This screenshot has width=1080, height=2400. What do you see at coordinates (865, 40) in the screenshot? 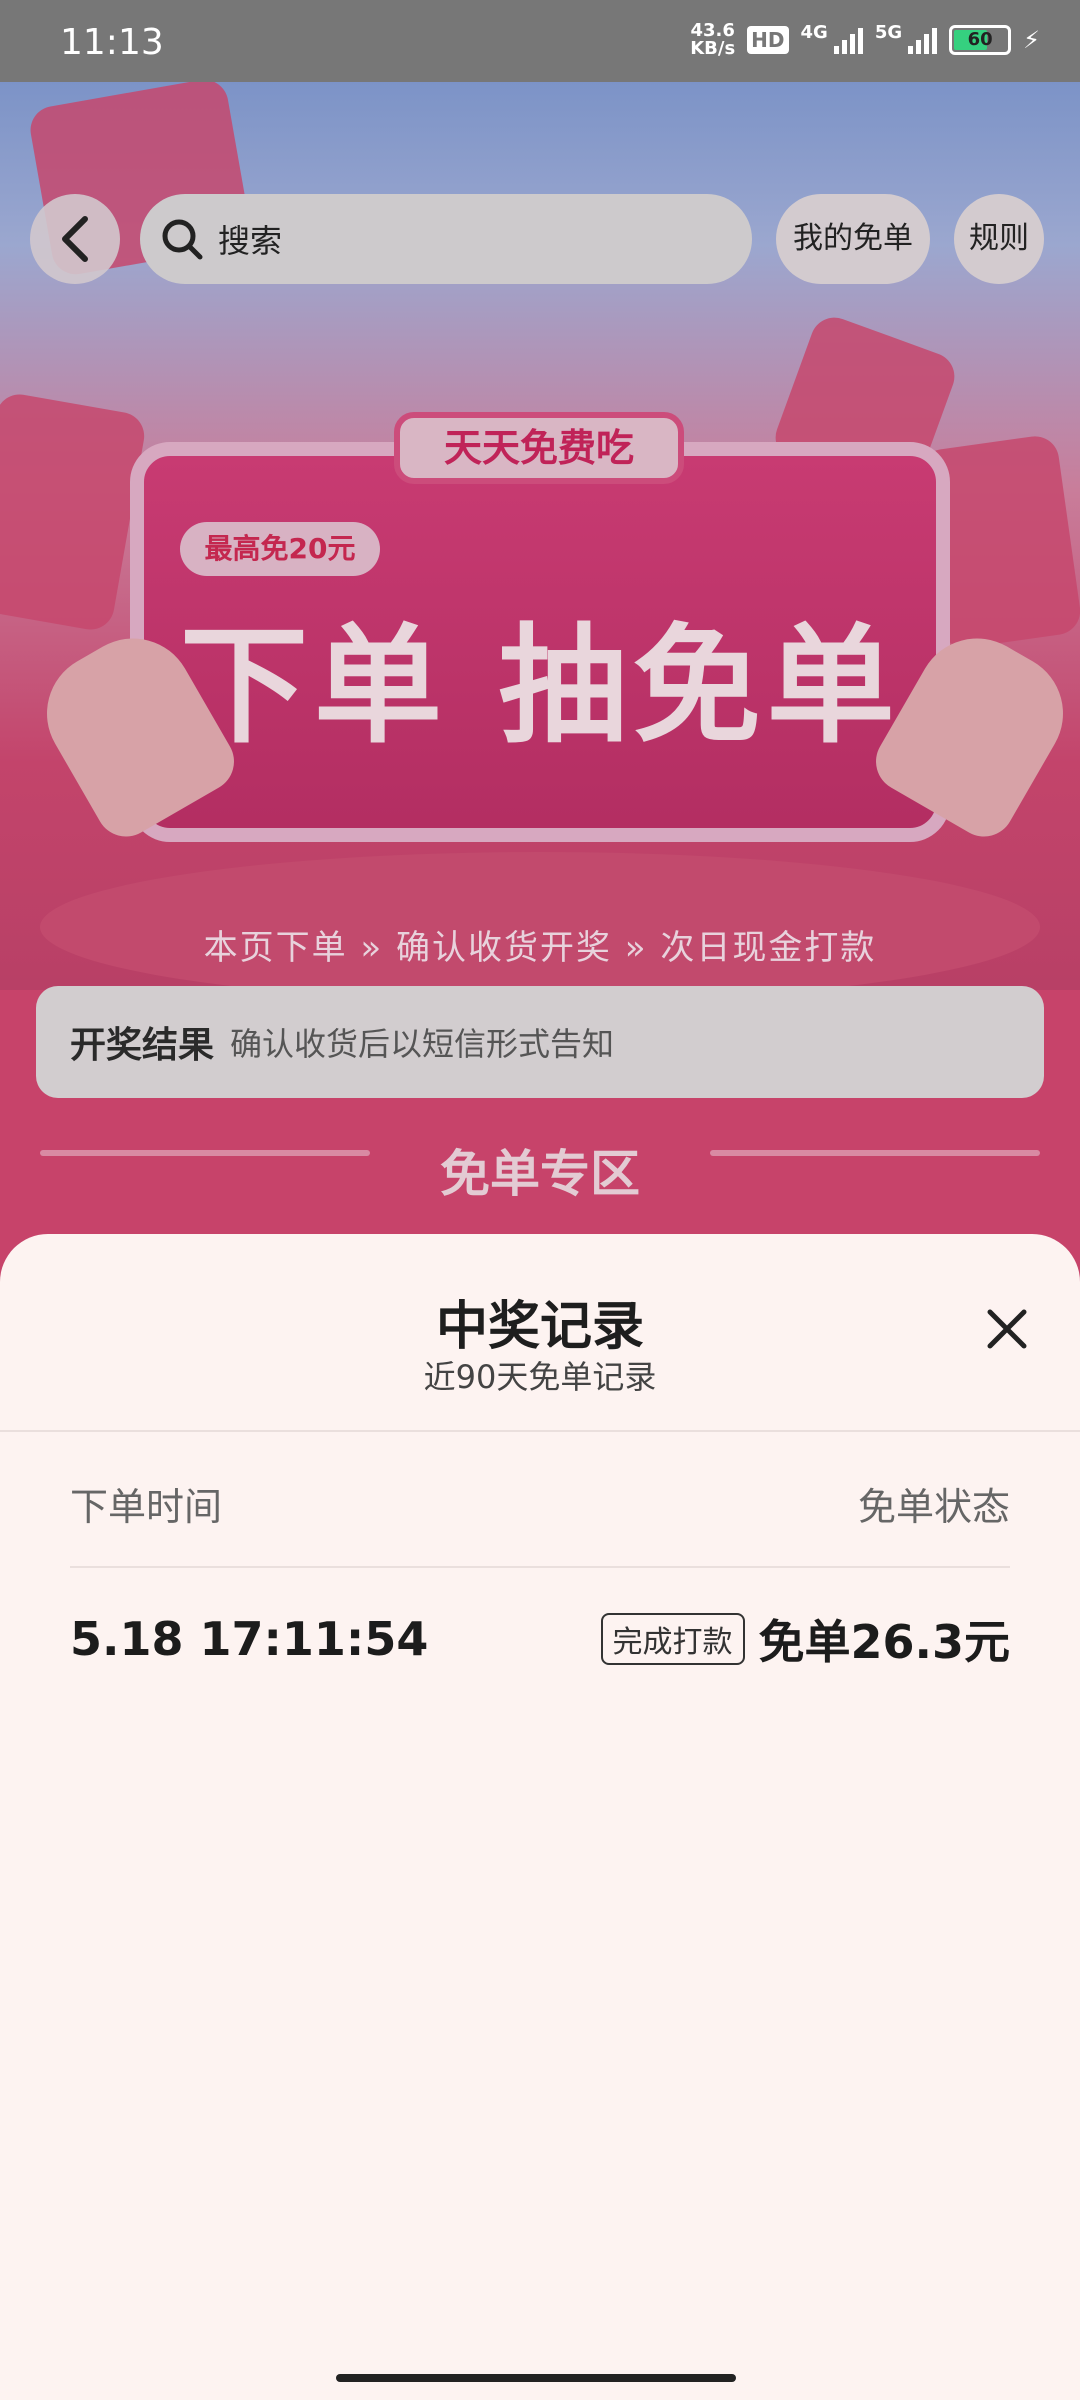
I see `status-icons: 43.6 KB/s HD 4G 5G 60 ⚡` at bounding box center [865, 40].